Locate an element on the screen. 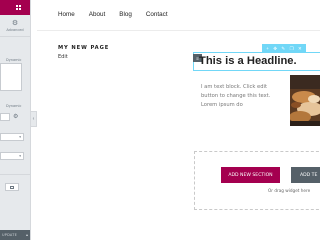 The width and height of the screenshot is (320, 240). food-photo is located at coordinates (305, 100).